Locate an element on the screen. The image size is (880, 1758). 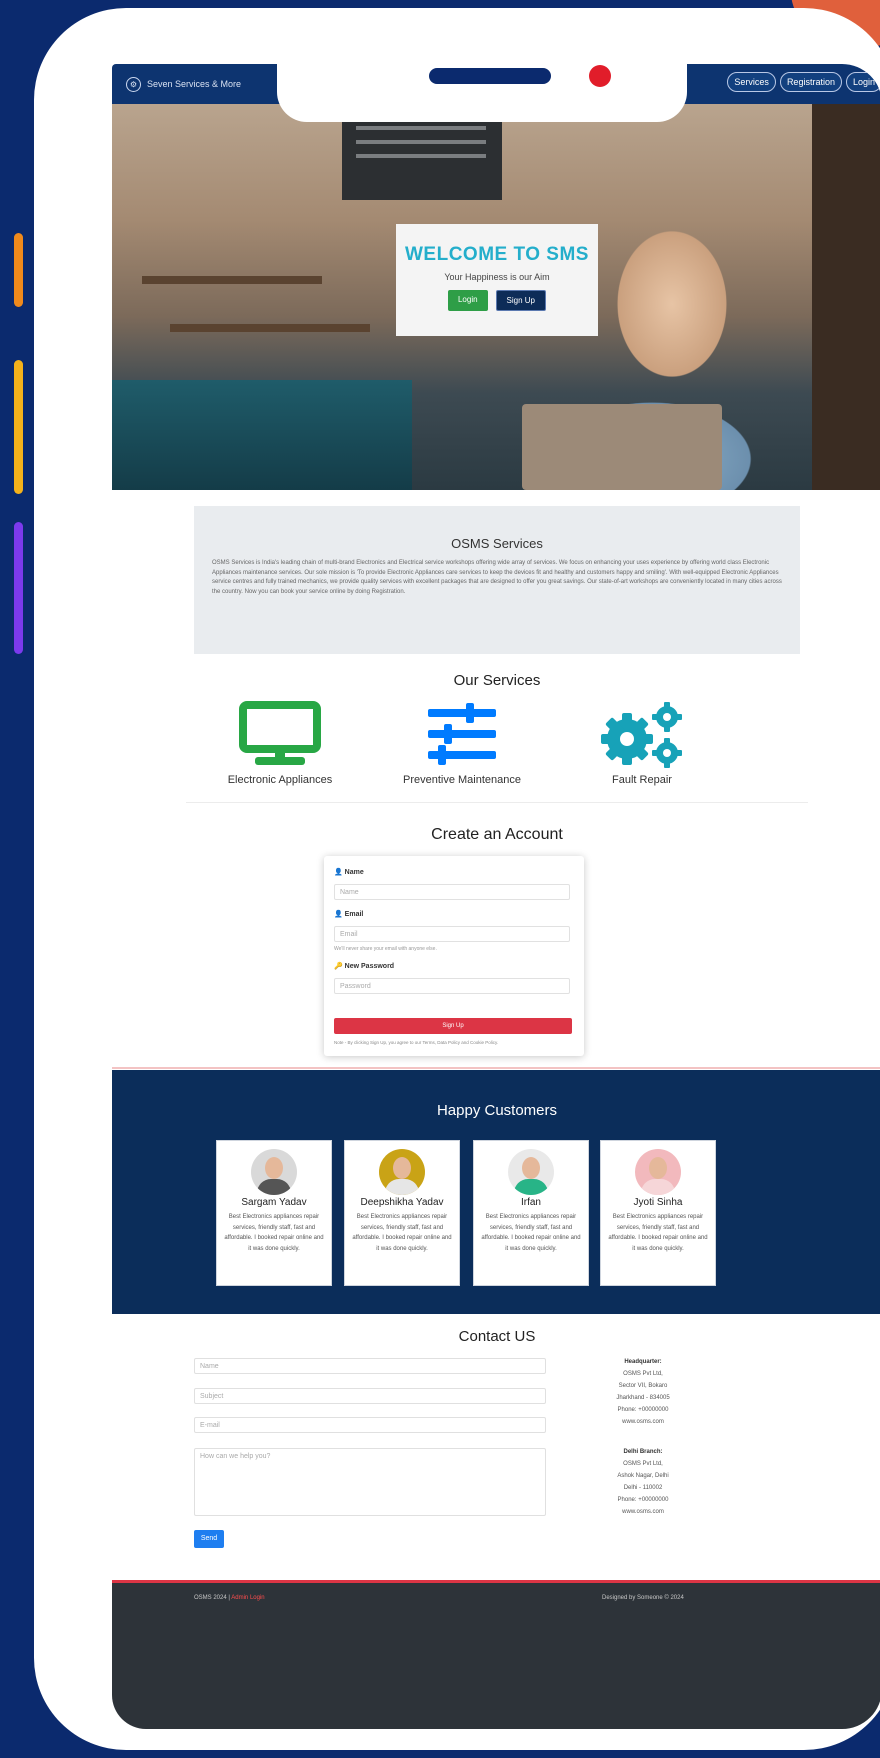
logo-icon: ⚙ is located at coordinates (133, 84).